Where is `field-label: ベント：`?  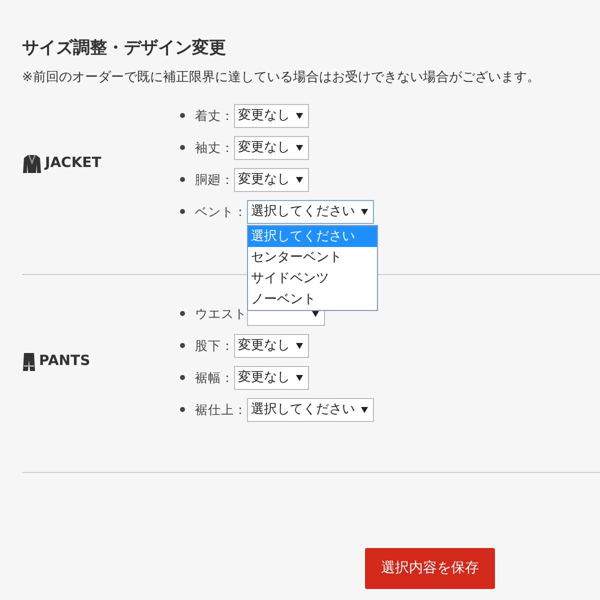
field-label: ベント： is located at coordinates (221, 211).